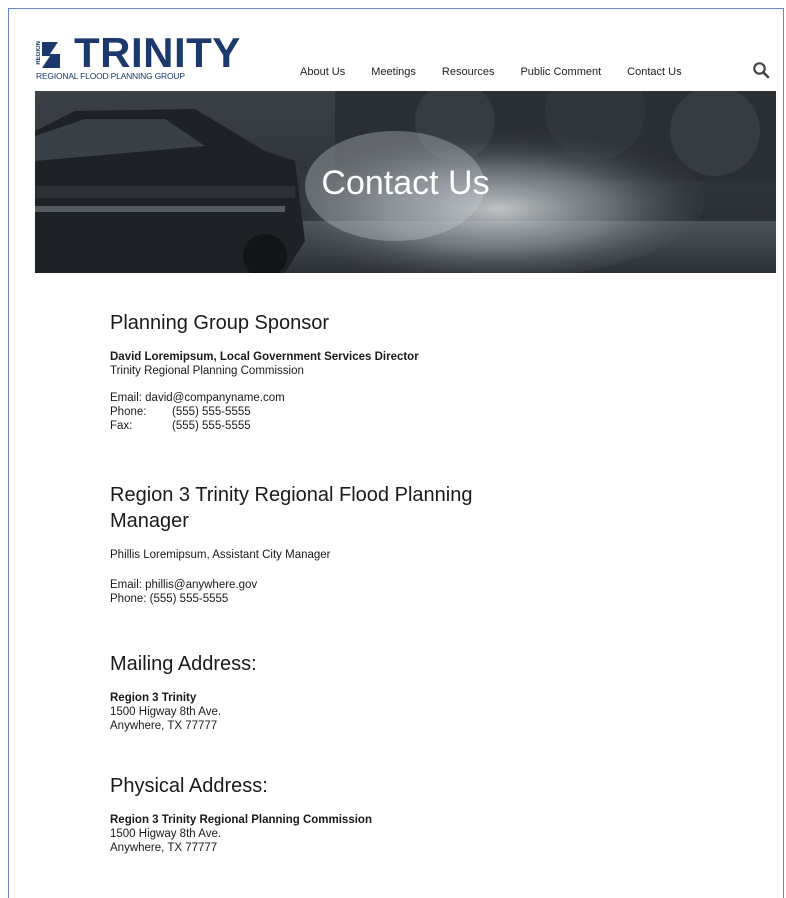 Image resolution: width=786 pixels, height=898 pixels. What do you see at coordinates (560, 72) in the screenshot?
I see `nav-public-comment: Public Comment` at bounding box center [560, 72].